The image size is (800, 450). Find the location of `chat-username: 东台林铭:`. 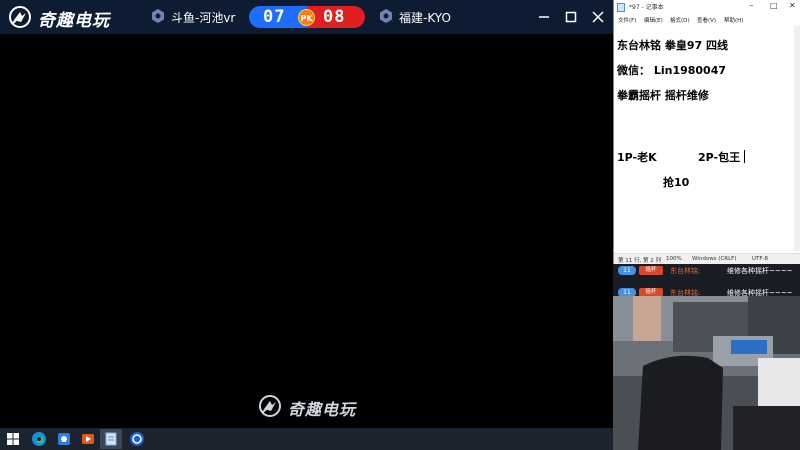

chat-username: 东台林铭: is located at coordinates (685, 271).